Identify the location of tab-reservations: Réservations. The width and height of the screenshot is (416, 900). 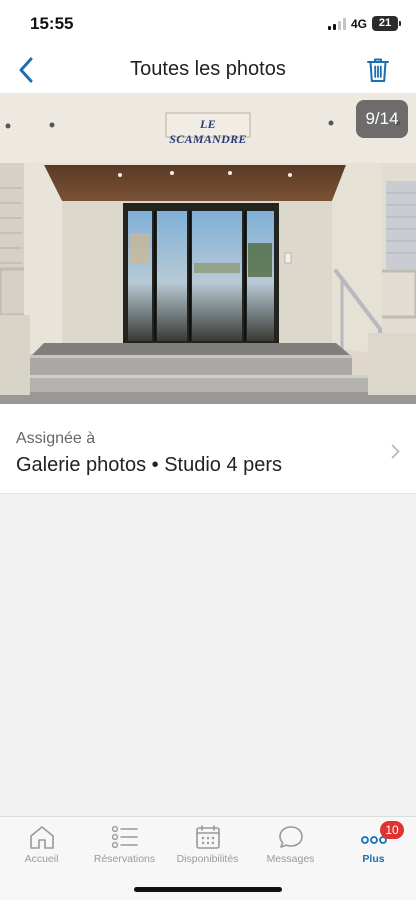
(124, 847).